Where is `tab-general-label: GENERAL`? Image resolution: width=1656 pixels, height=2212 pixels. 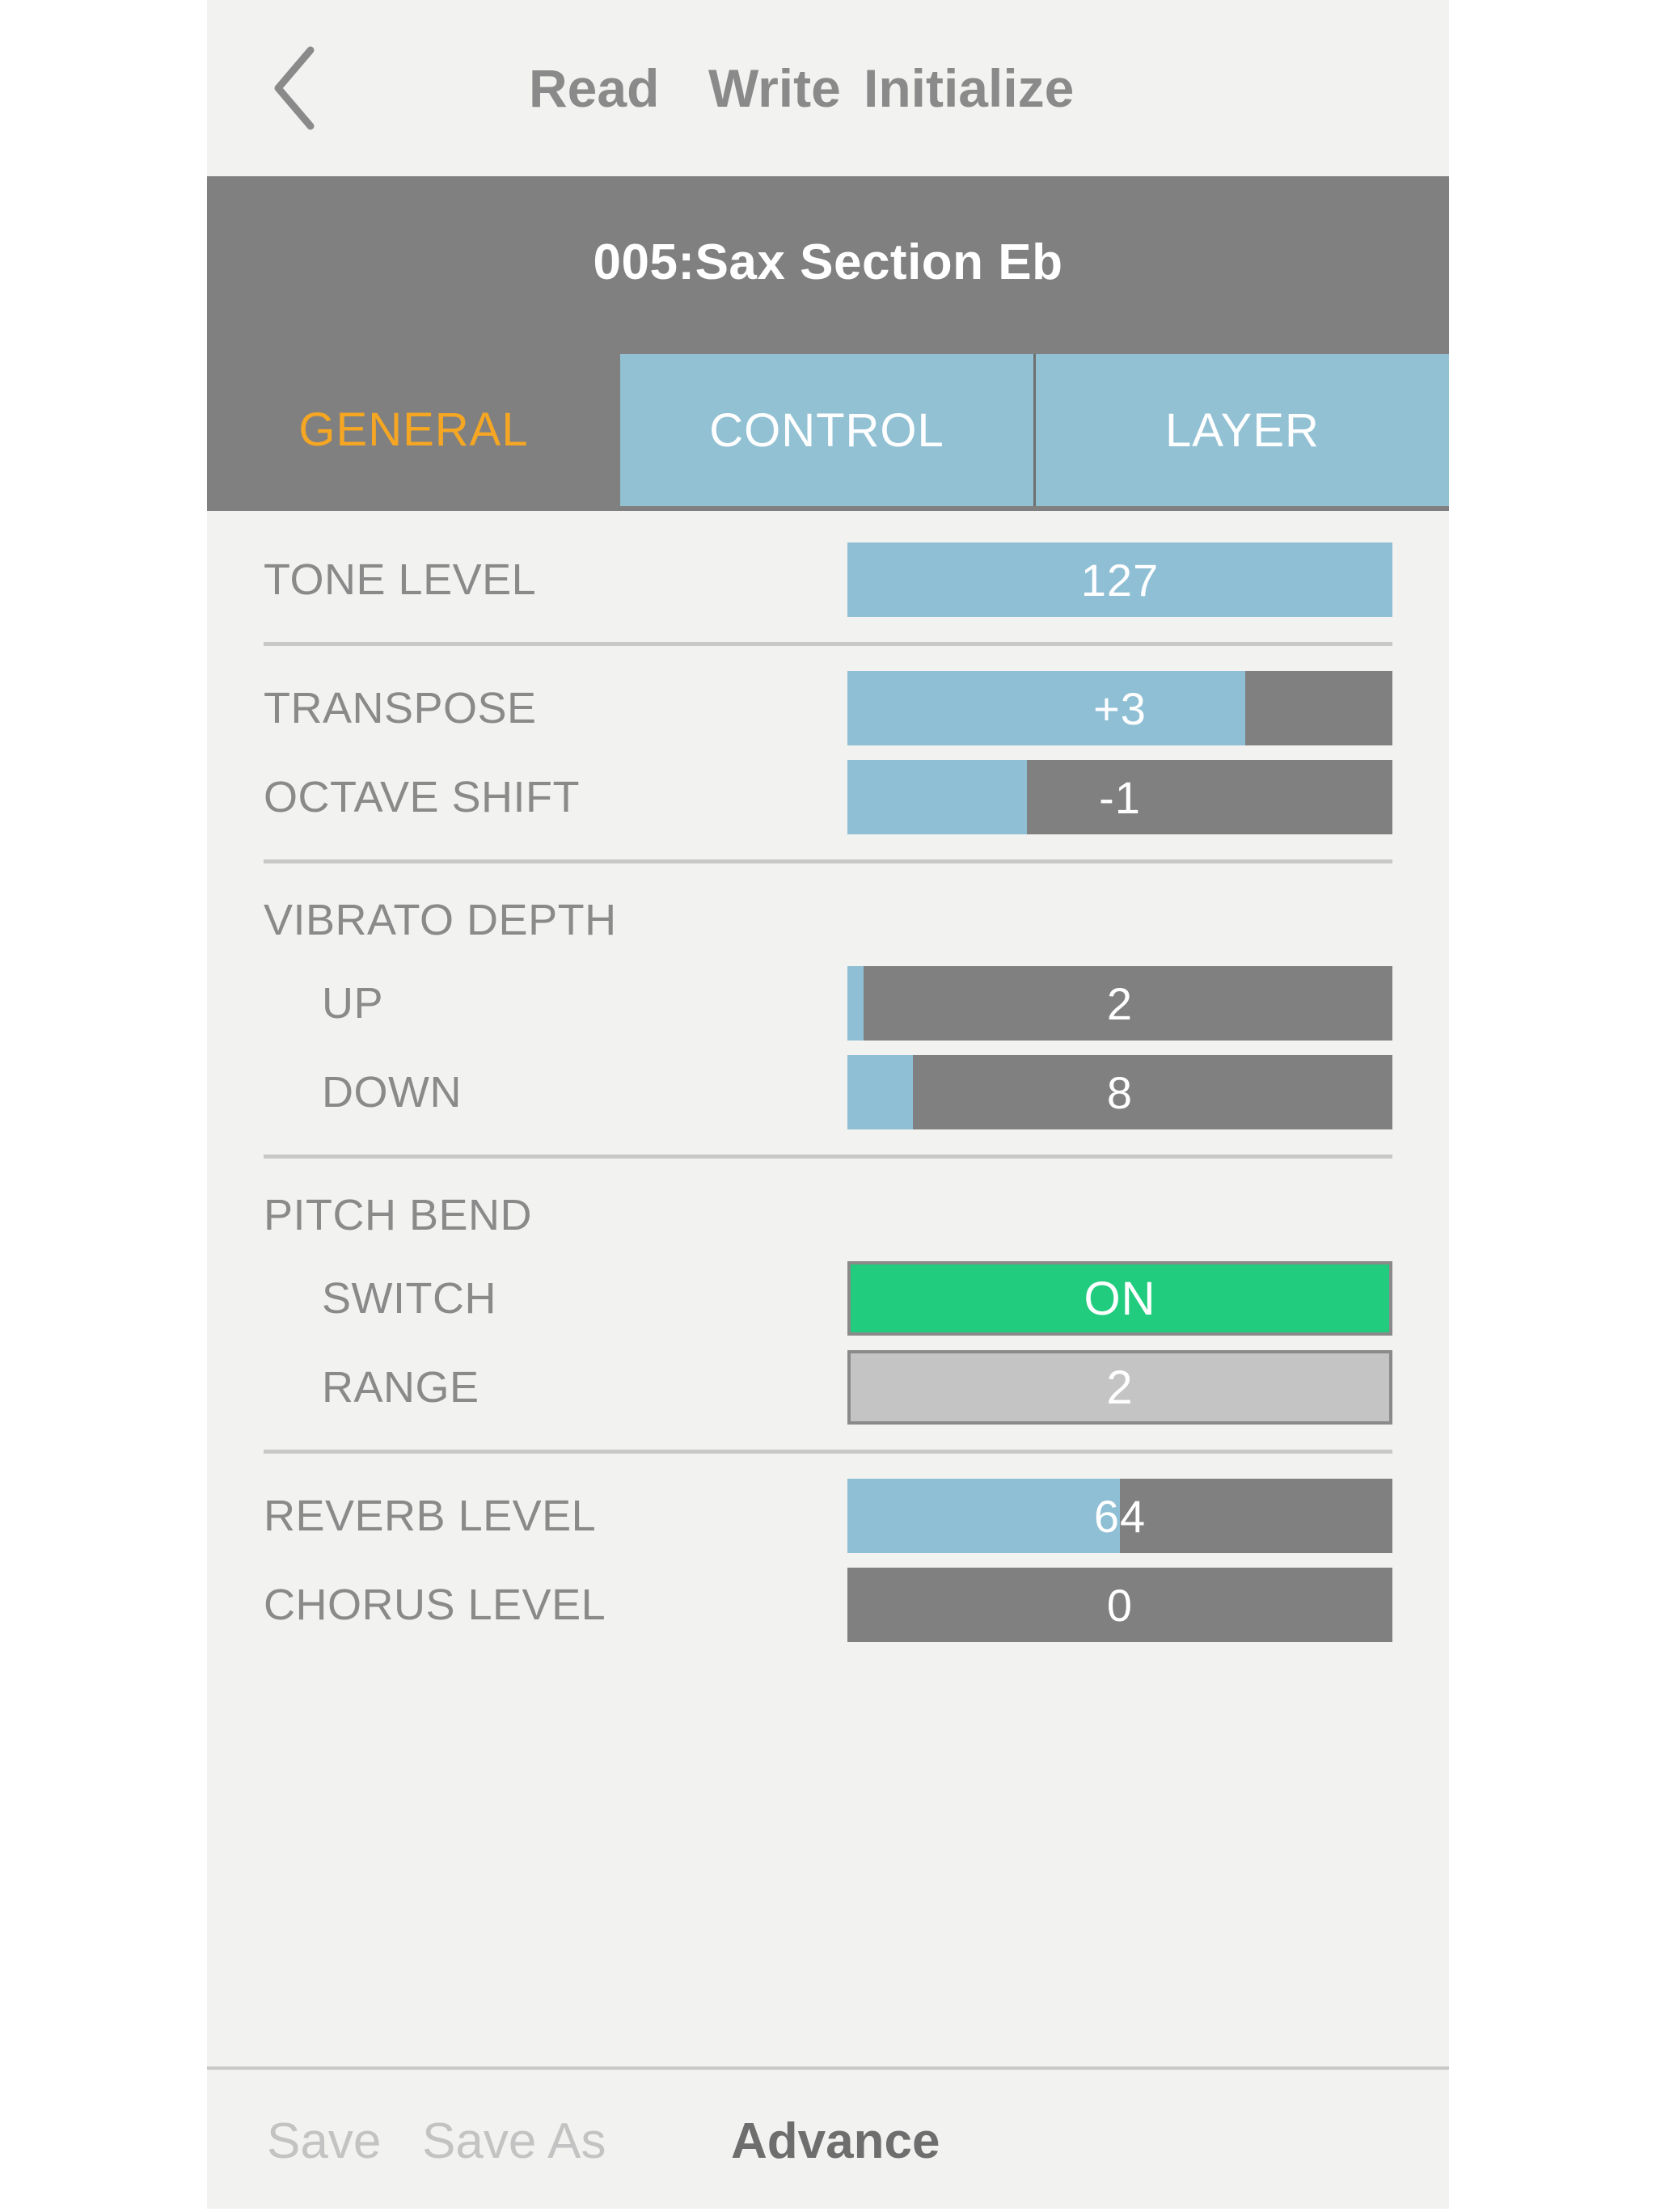
tab-general-label: GENERAL is located at coordinates (413, 429).